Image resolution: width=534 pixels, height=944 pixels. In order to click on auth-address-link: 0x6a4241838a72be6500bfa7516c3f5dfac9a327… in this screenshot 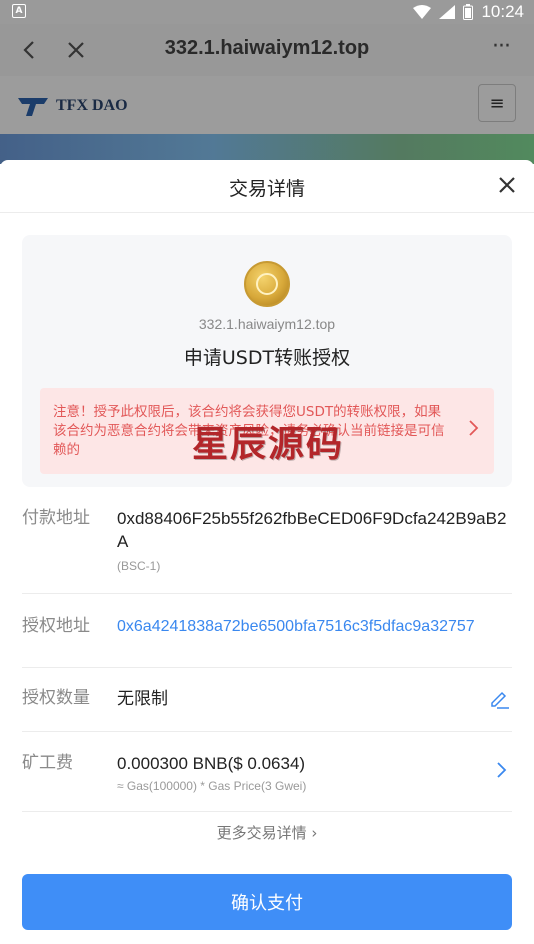, I will do `click(317, 626)`.